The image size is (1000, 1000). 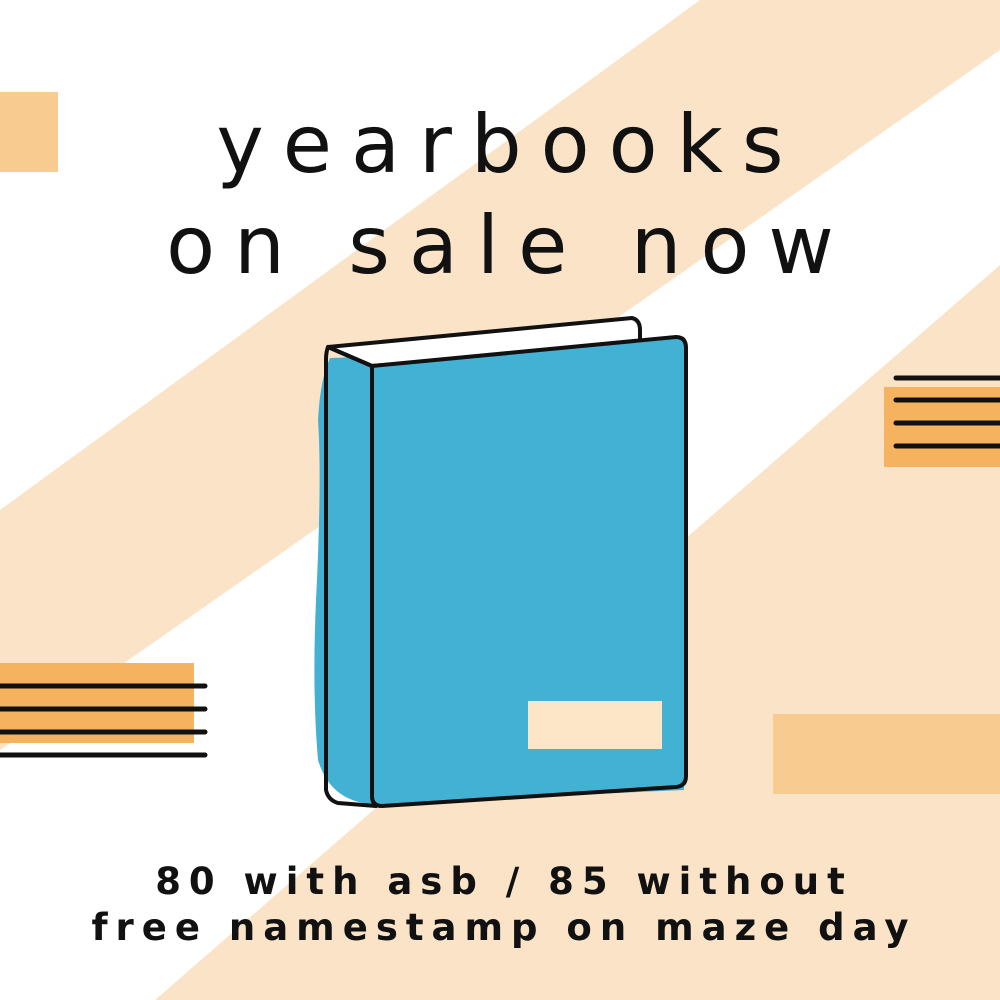 What do you see at coordinates (504, 927) in the screenshot?
I see `promo-line: free namestamp on maze day` at bounding box center [504, 927].